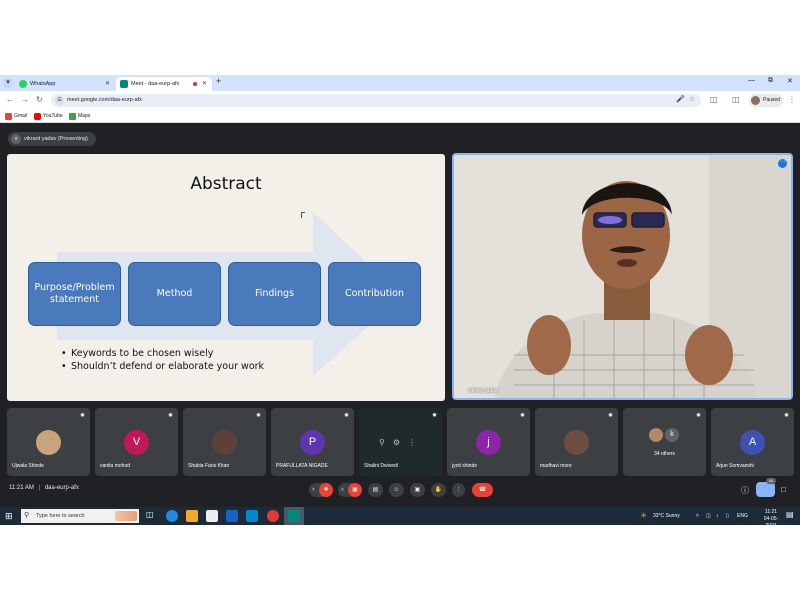 The image size is (800, 600). Describe the element at coordinates (556, 466) in the screenshot. I see `participant-name: madhavi more` at that location.